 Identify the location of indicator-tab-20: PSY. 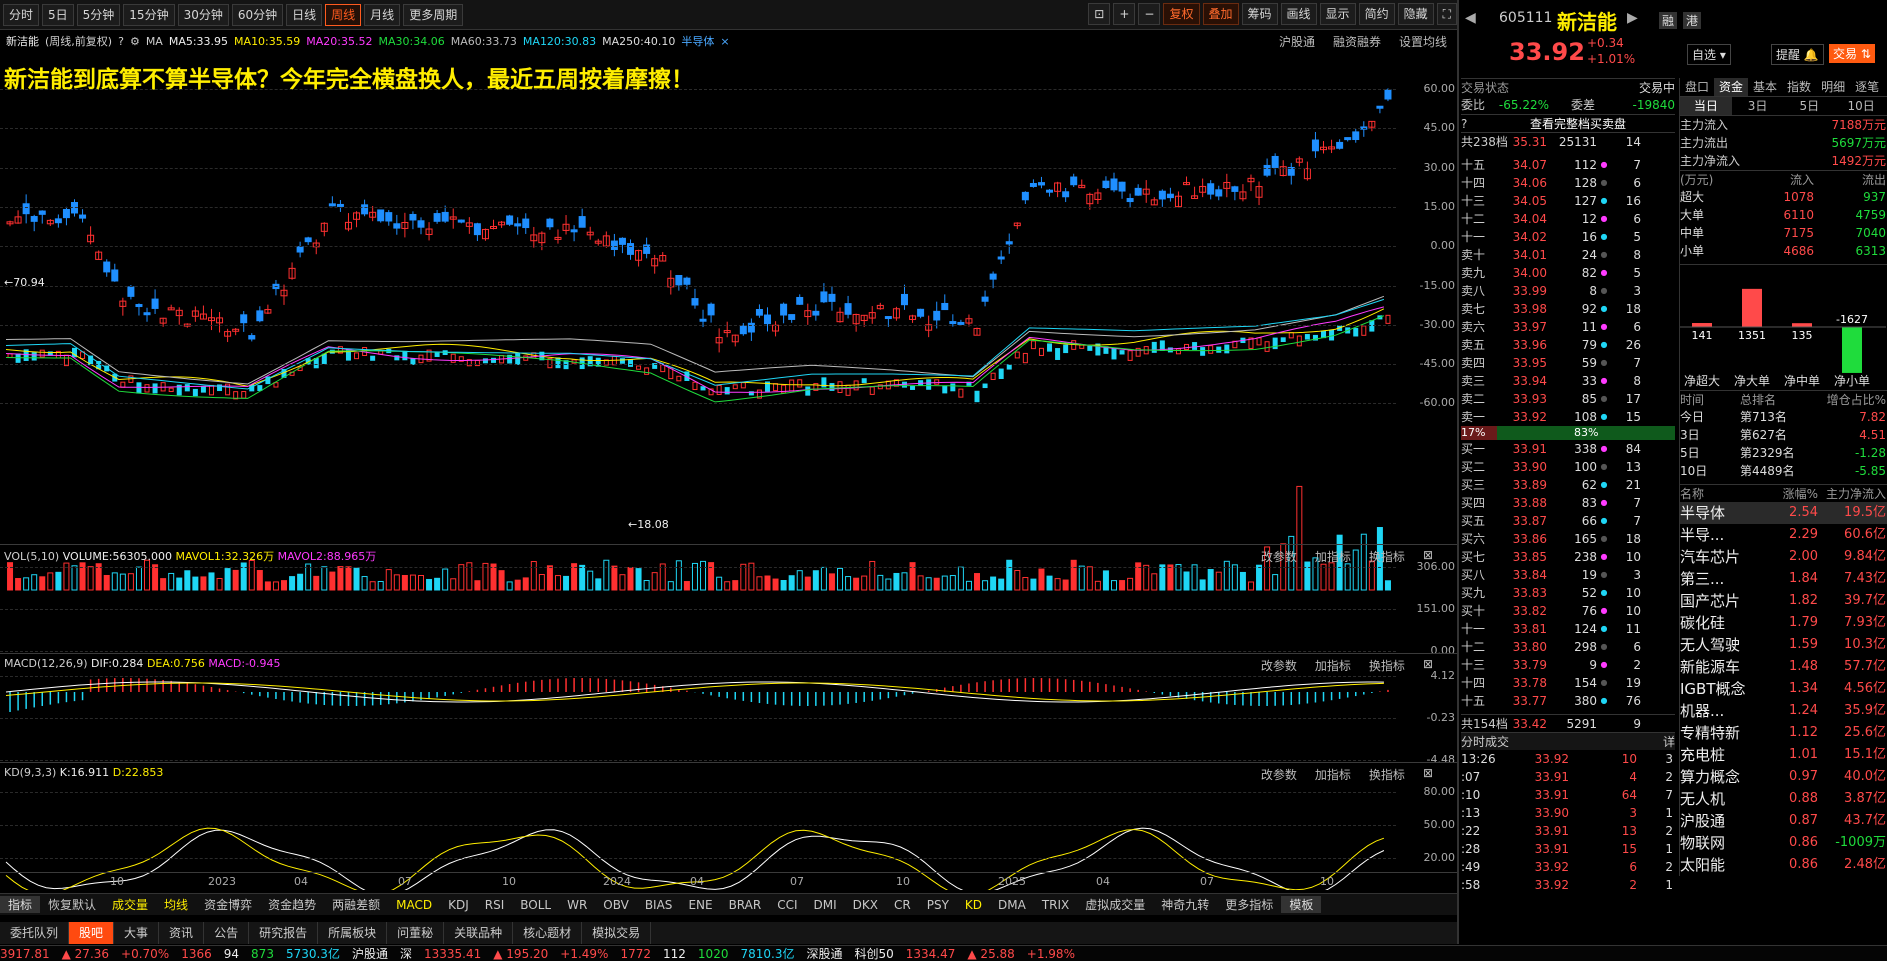
(938, 905).